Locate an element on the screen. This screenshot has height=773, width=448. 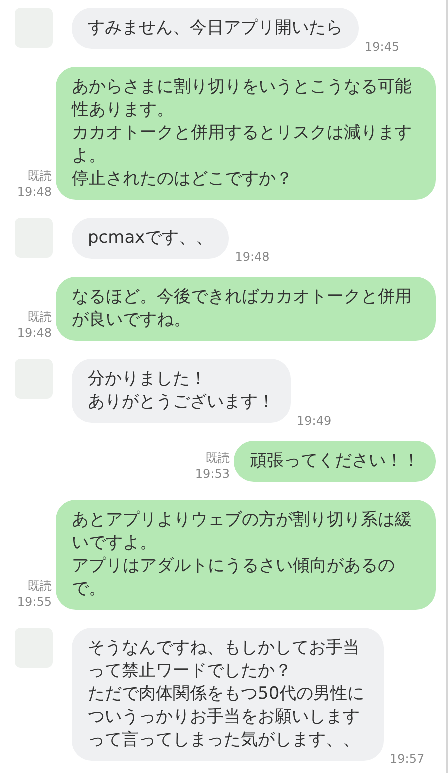
message-text: すみません、今日アプリ開いたら is located at coordinates (215, 28).